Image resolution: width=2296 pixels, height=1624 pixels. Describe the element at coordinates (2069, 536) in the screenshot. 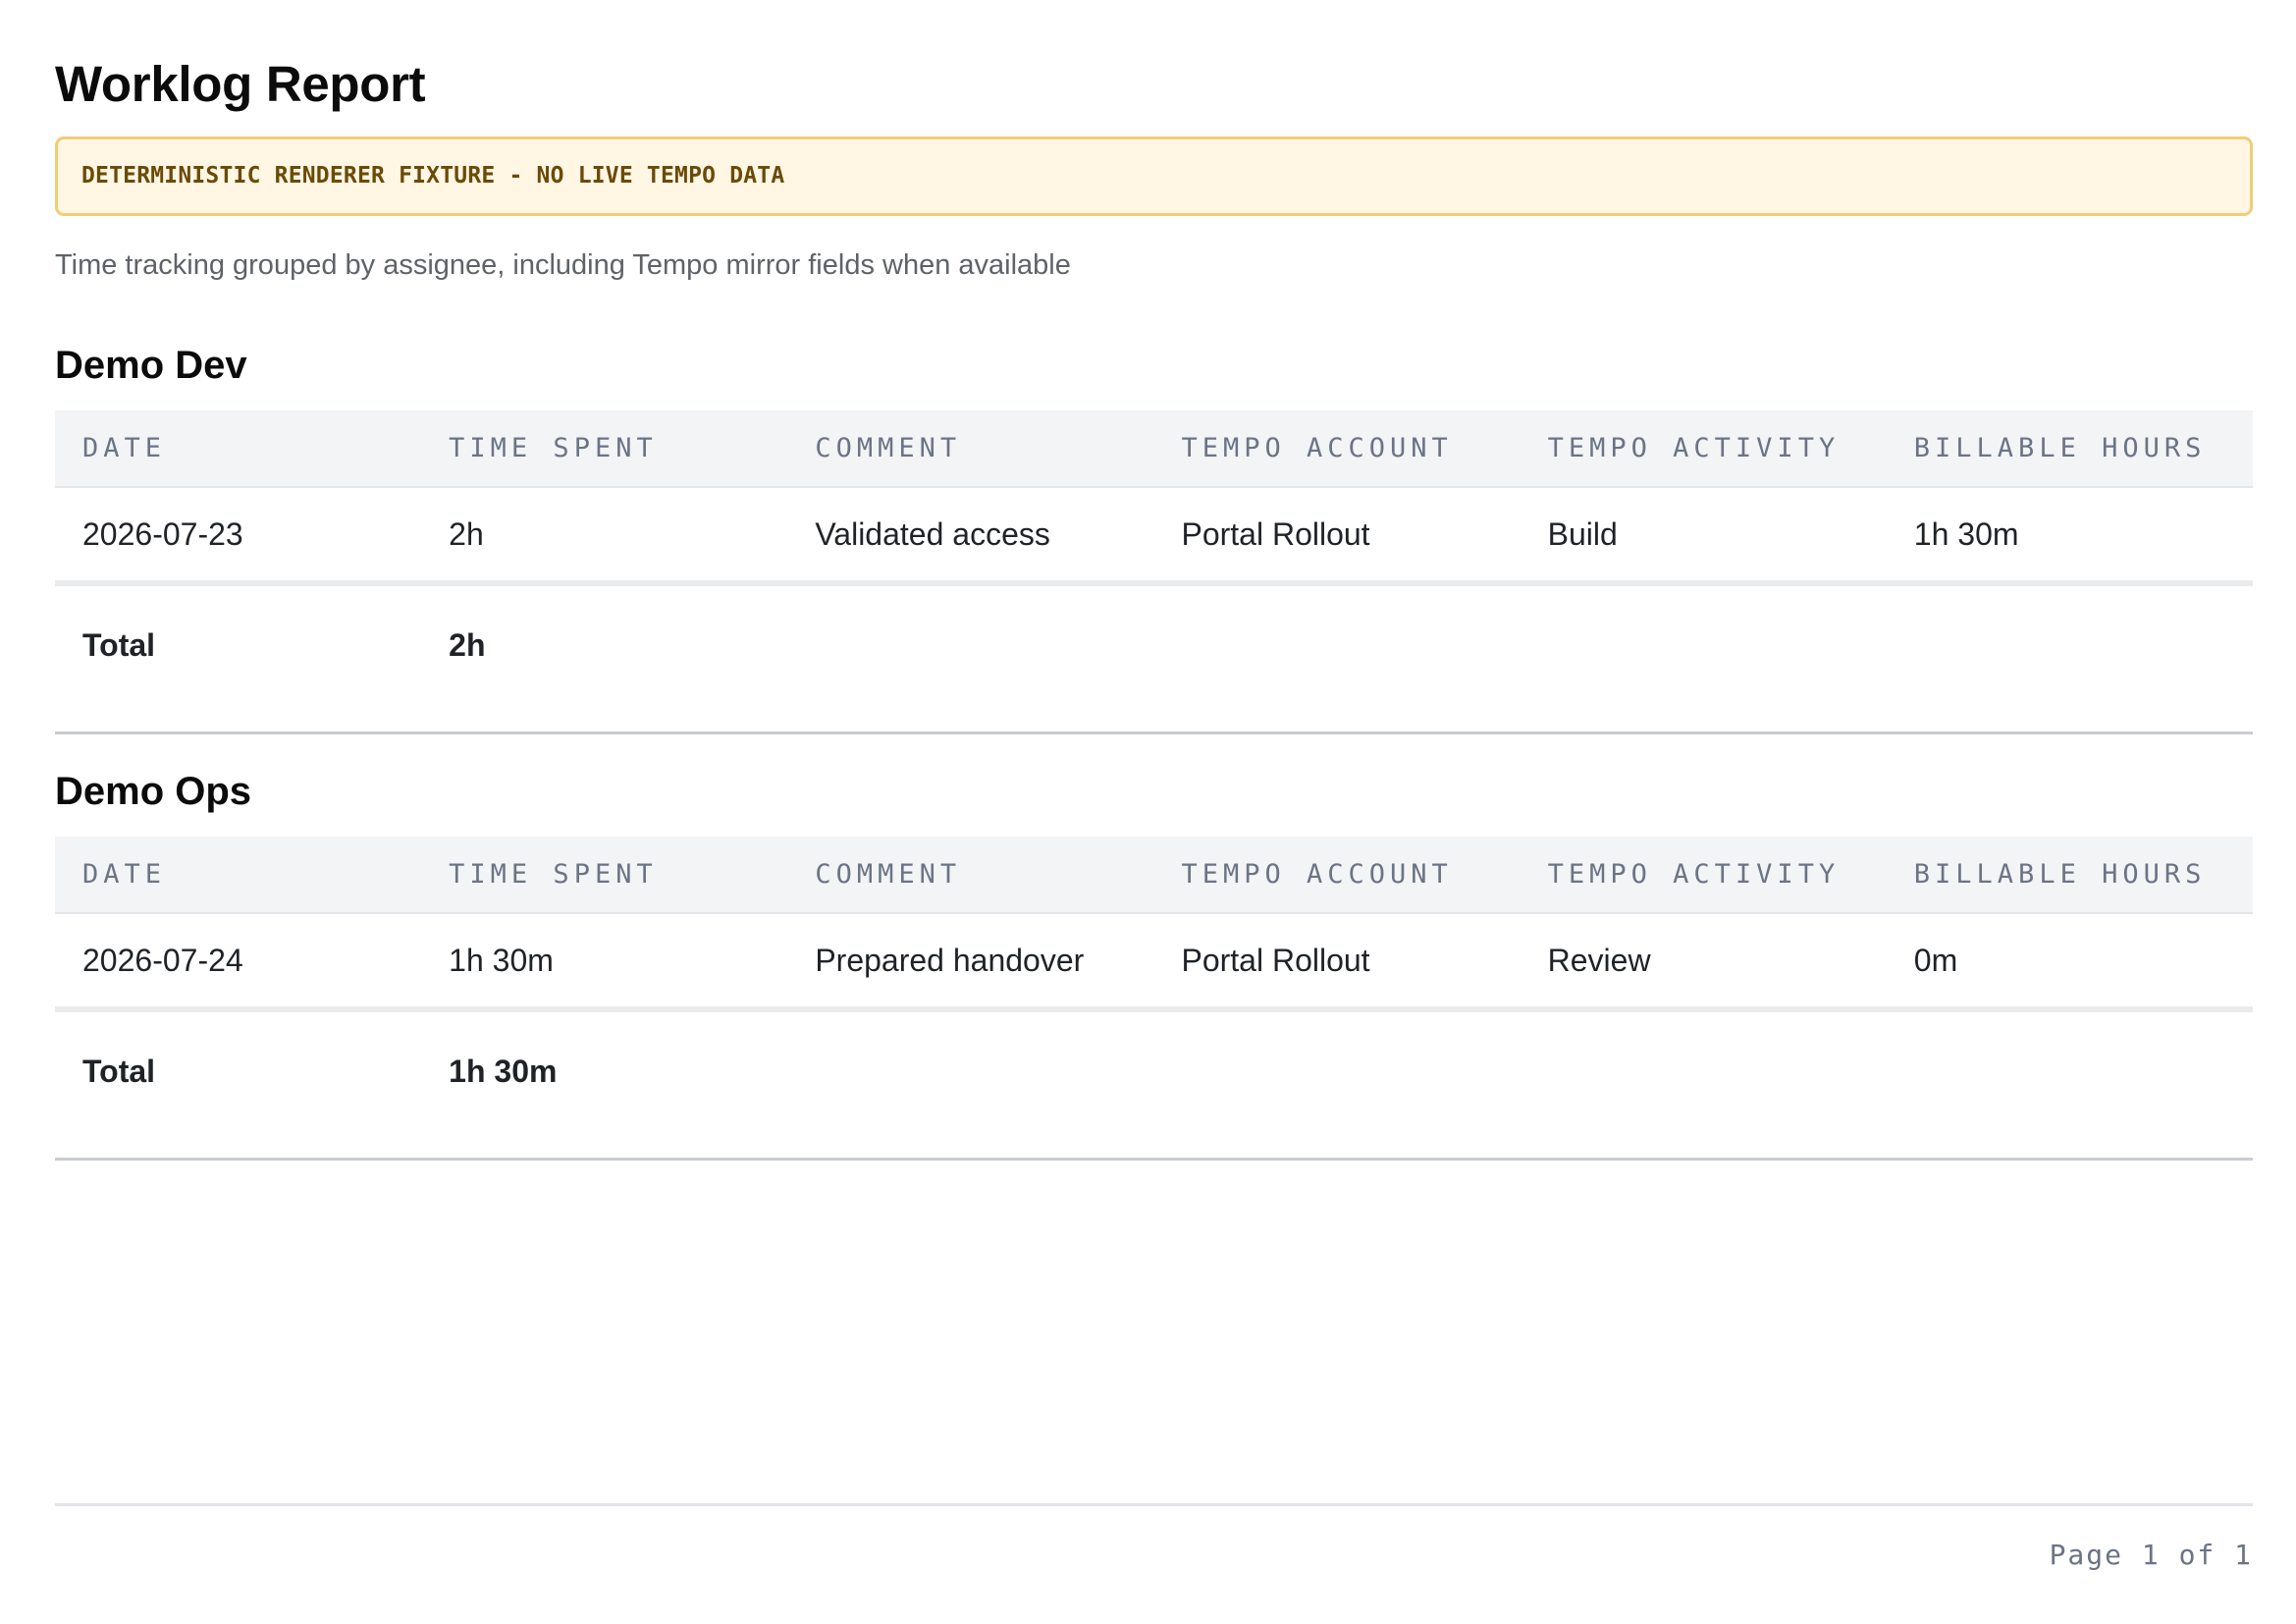

I see `cell-billable-hours: 1h 30m` at that location.